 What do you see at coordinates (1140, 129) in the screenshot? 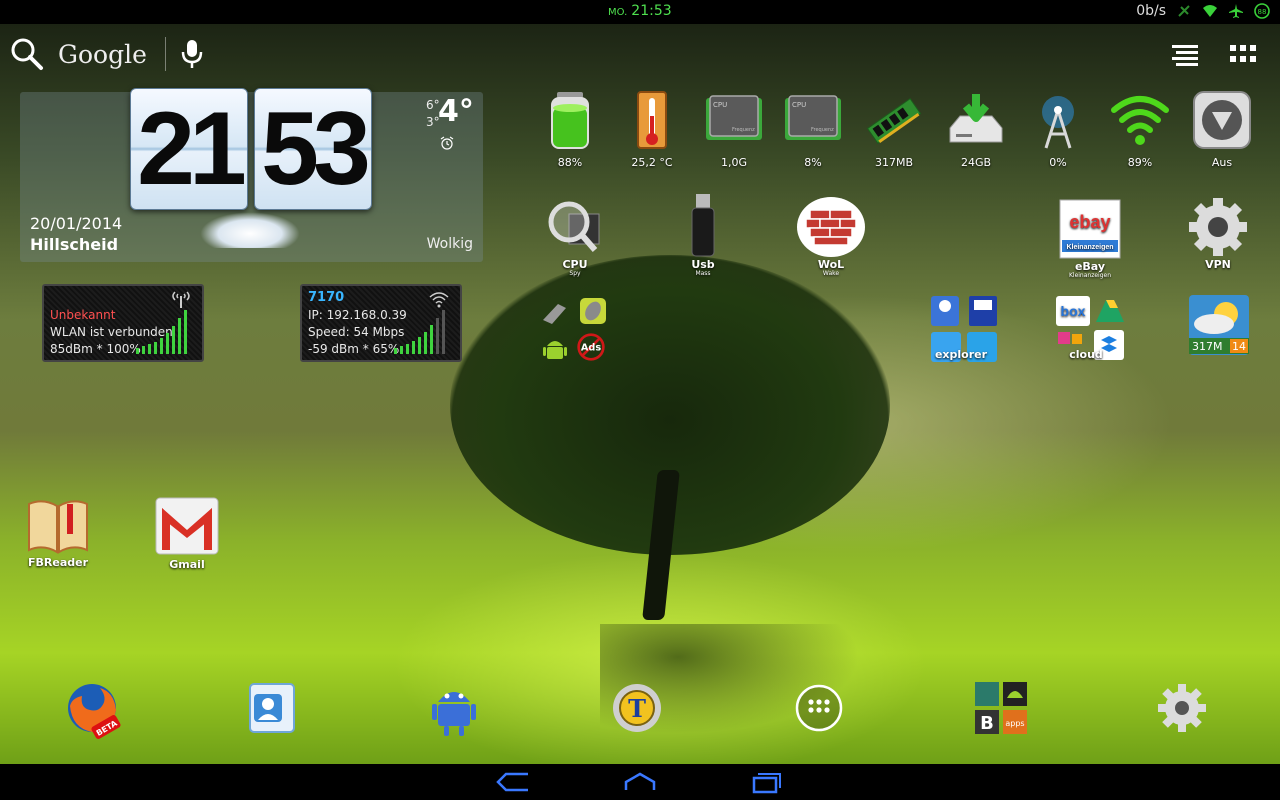
I see `wifi-signal-widget: 89%` at bounding box center [1140, 129].